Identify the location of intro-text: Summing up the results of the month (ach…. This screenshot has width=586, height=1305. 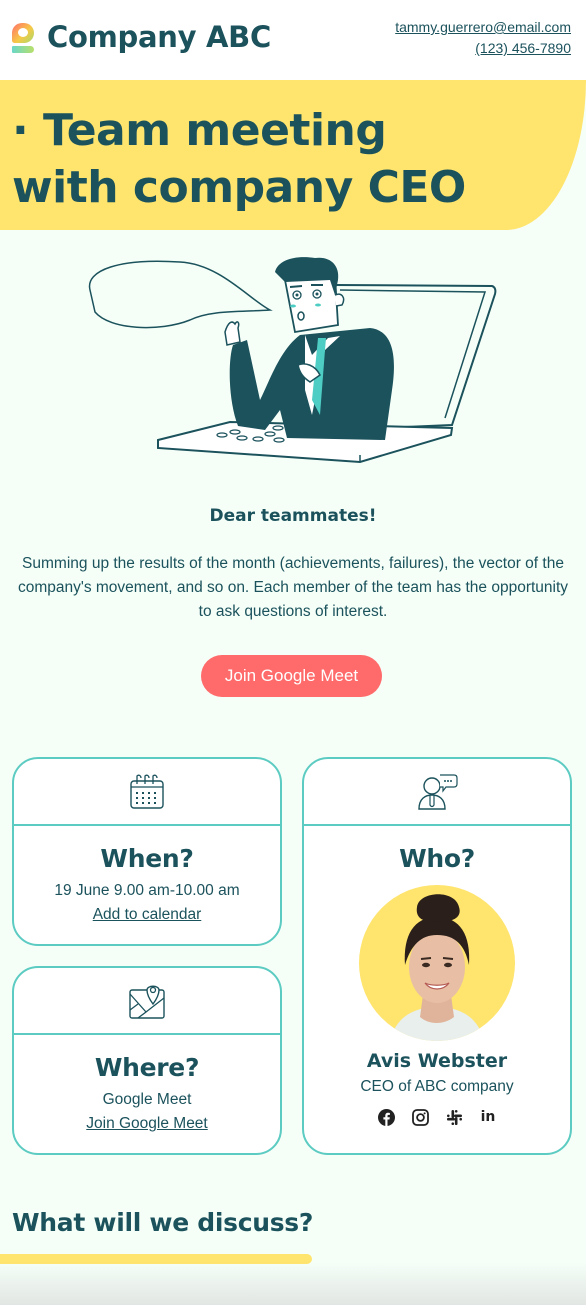
(293, 587).